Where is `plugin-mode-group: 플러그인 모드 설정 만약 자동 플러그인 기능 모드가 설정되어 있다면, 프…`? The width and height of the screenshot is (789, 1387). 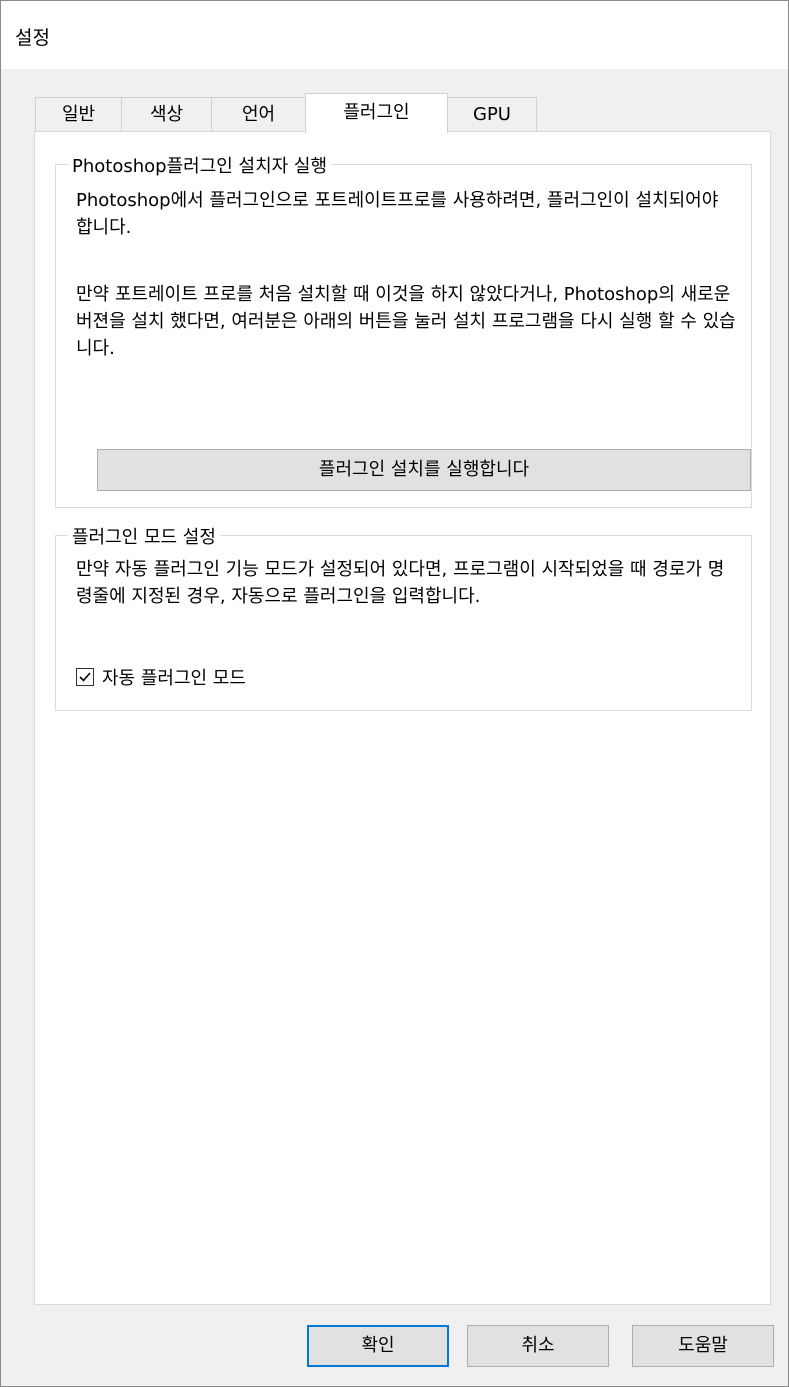 plugin-mode-group: 플러그인 모드 설정 만약 자동 플러그인 기능 모드가 설정되어 있다면, 프… is located at coordinates (403, 617).